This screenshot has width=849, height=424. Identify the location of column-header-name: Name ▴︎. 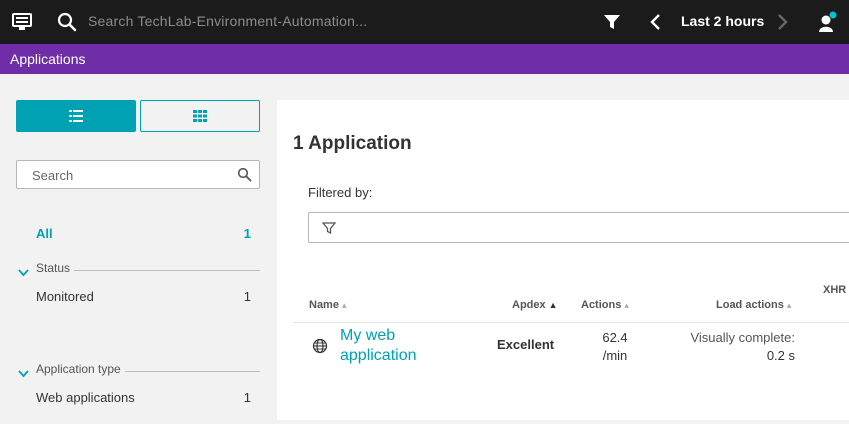
(328, 305).